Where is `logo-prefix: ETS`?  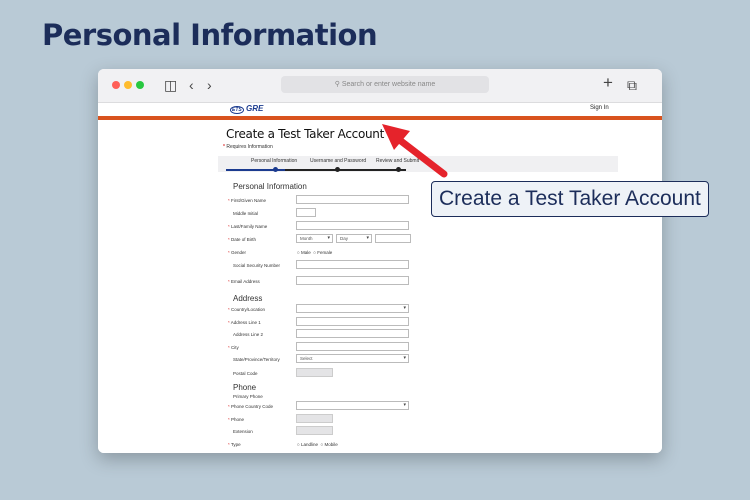
logo-prefix: ETS is located at coordinates (237, 110).